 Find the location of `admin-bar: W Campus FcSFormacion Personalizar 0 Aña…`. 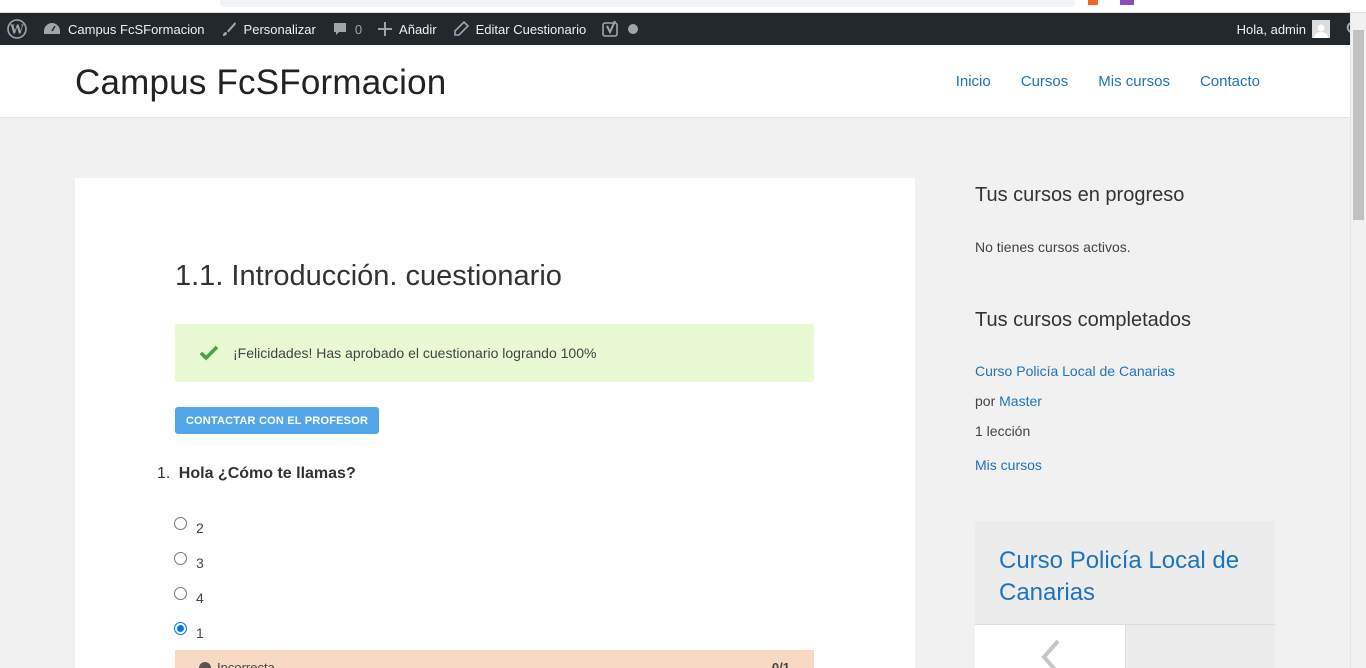

admin-bar: W Campus FcSFormacion Personalizar 0 Aña… is located at coordinates (683, 29).